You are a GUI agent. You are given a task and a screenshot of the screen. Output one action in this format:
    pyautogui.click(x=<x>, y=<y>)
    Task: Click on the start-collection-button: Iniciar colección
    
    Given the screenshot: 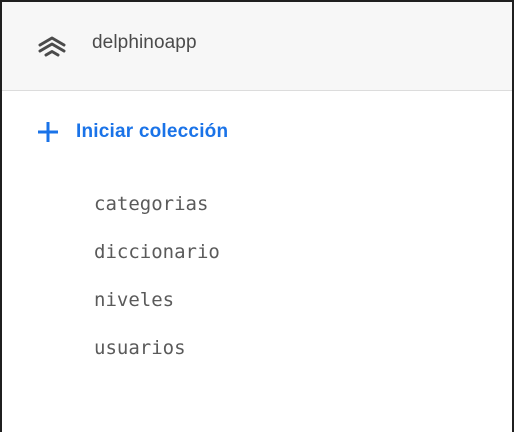 What is the action you would take?
    pyautogui.click(x=132, y=132)
    